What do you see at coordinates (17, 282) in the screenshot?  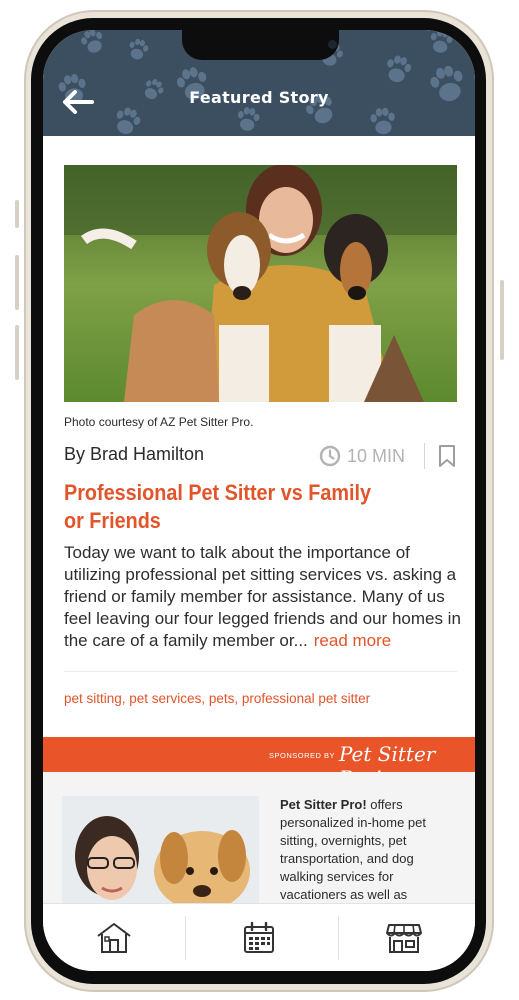 I see `volume-up-button` at bounding box center [17, 282].